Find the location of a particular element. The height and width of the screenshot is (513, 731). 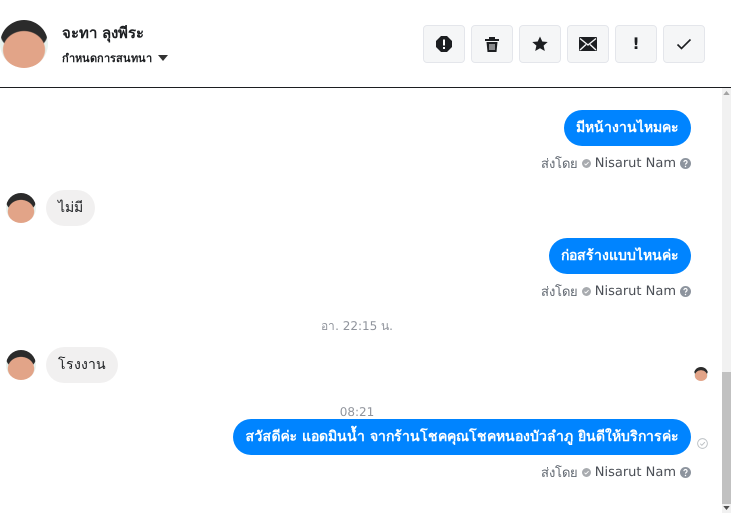

star-button is located at coordinates (540, 43).